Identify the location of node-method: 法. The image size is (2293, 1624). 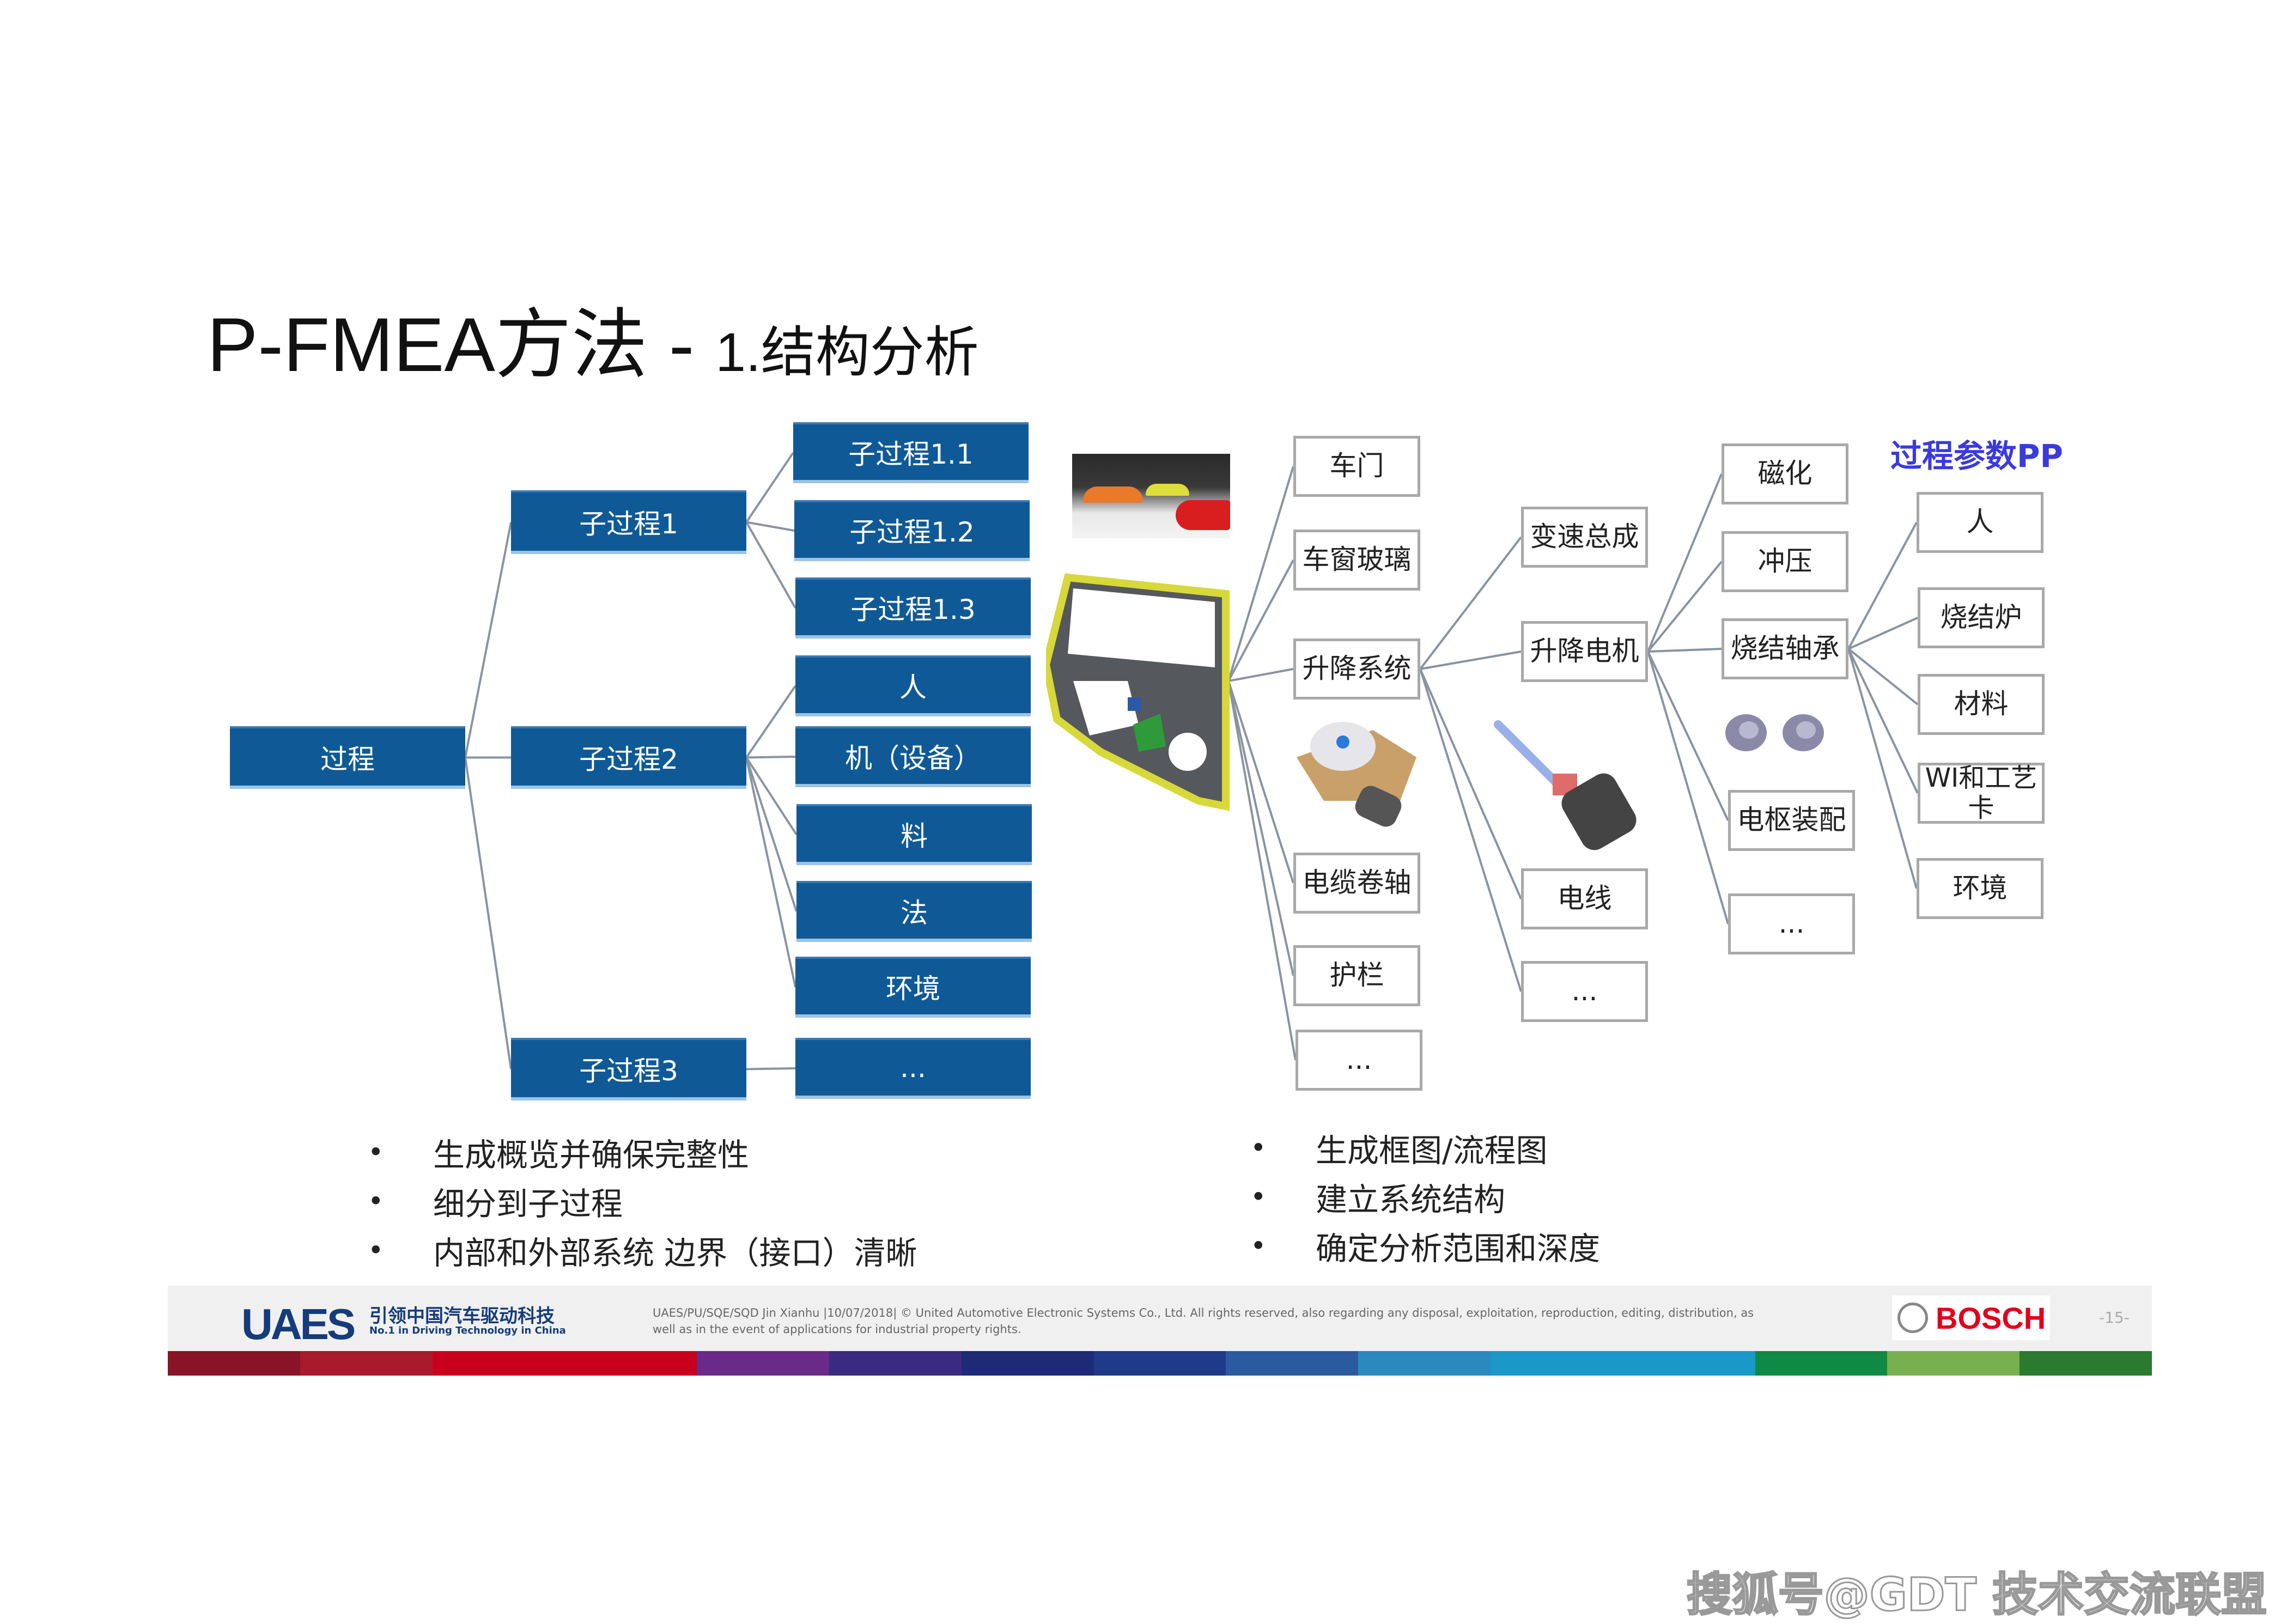
(914, 911).